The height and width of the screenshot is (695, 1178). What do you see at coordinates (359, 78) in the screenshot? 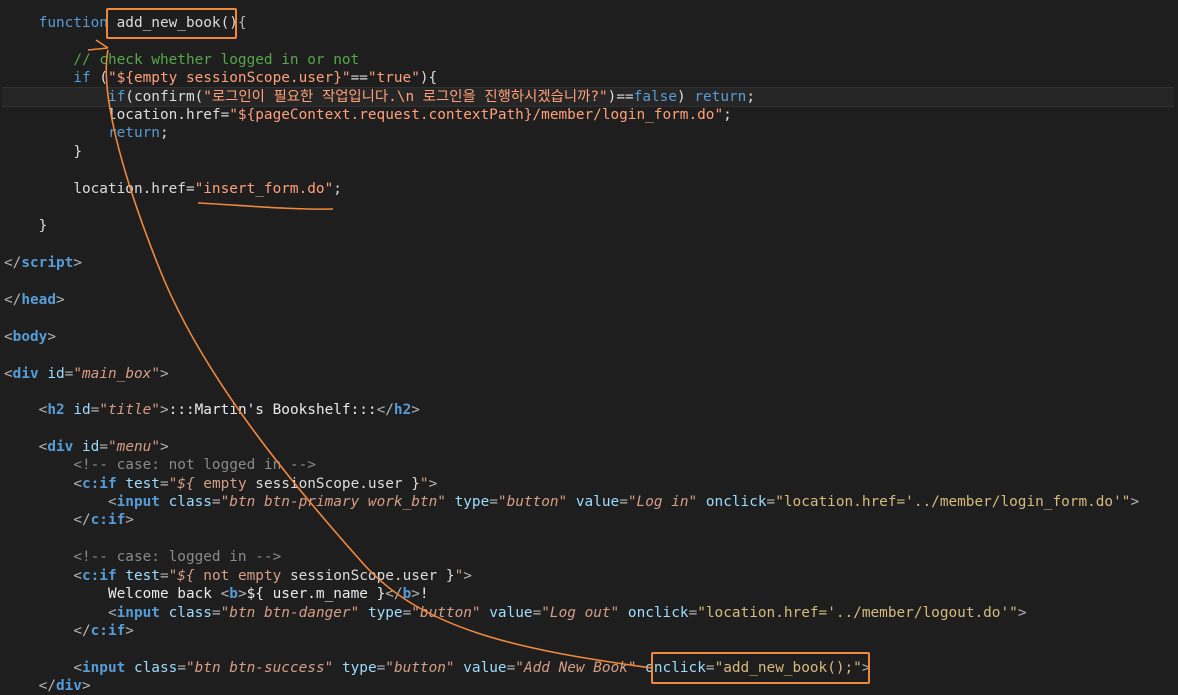
I see `operator: ==` at bounding box center [359, 78].